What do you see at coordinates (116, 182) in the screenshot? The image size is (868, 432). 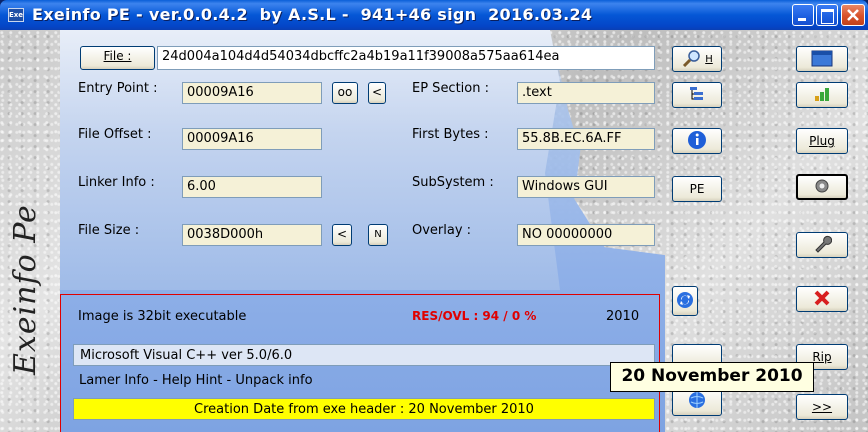 I see `linker-info-label: Linker Info :` at bounding box center [116, 182].